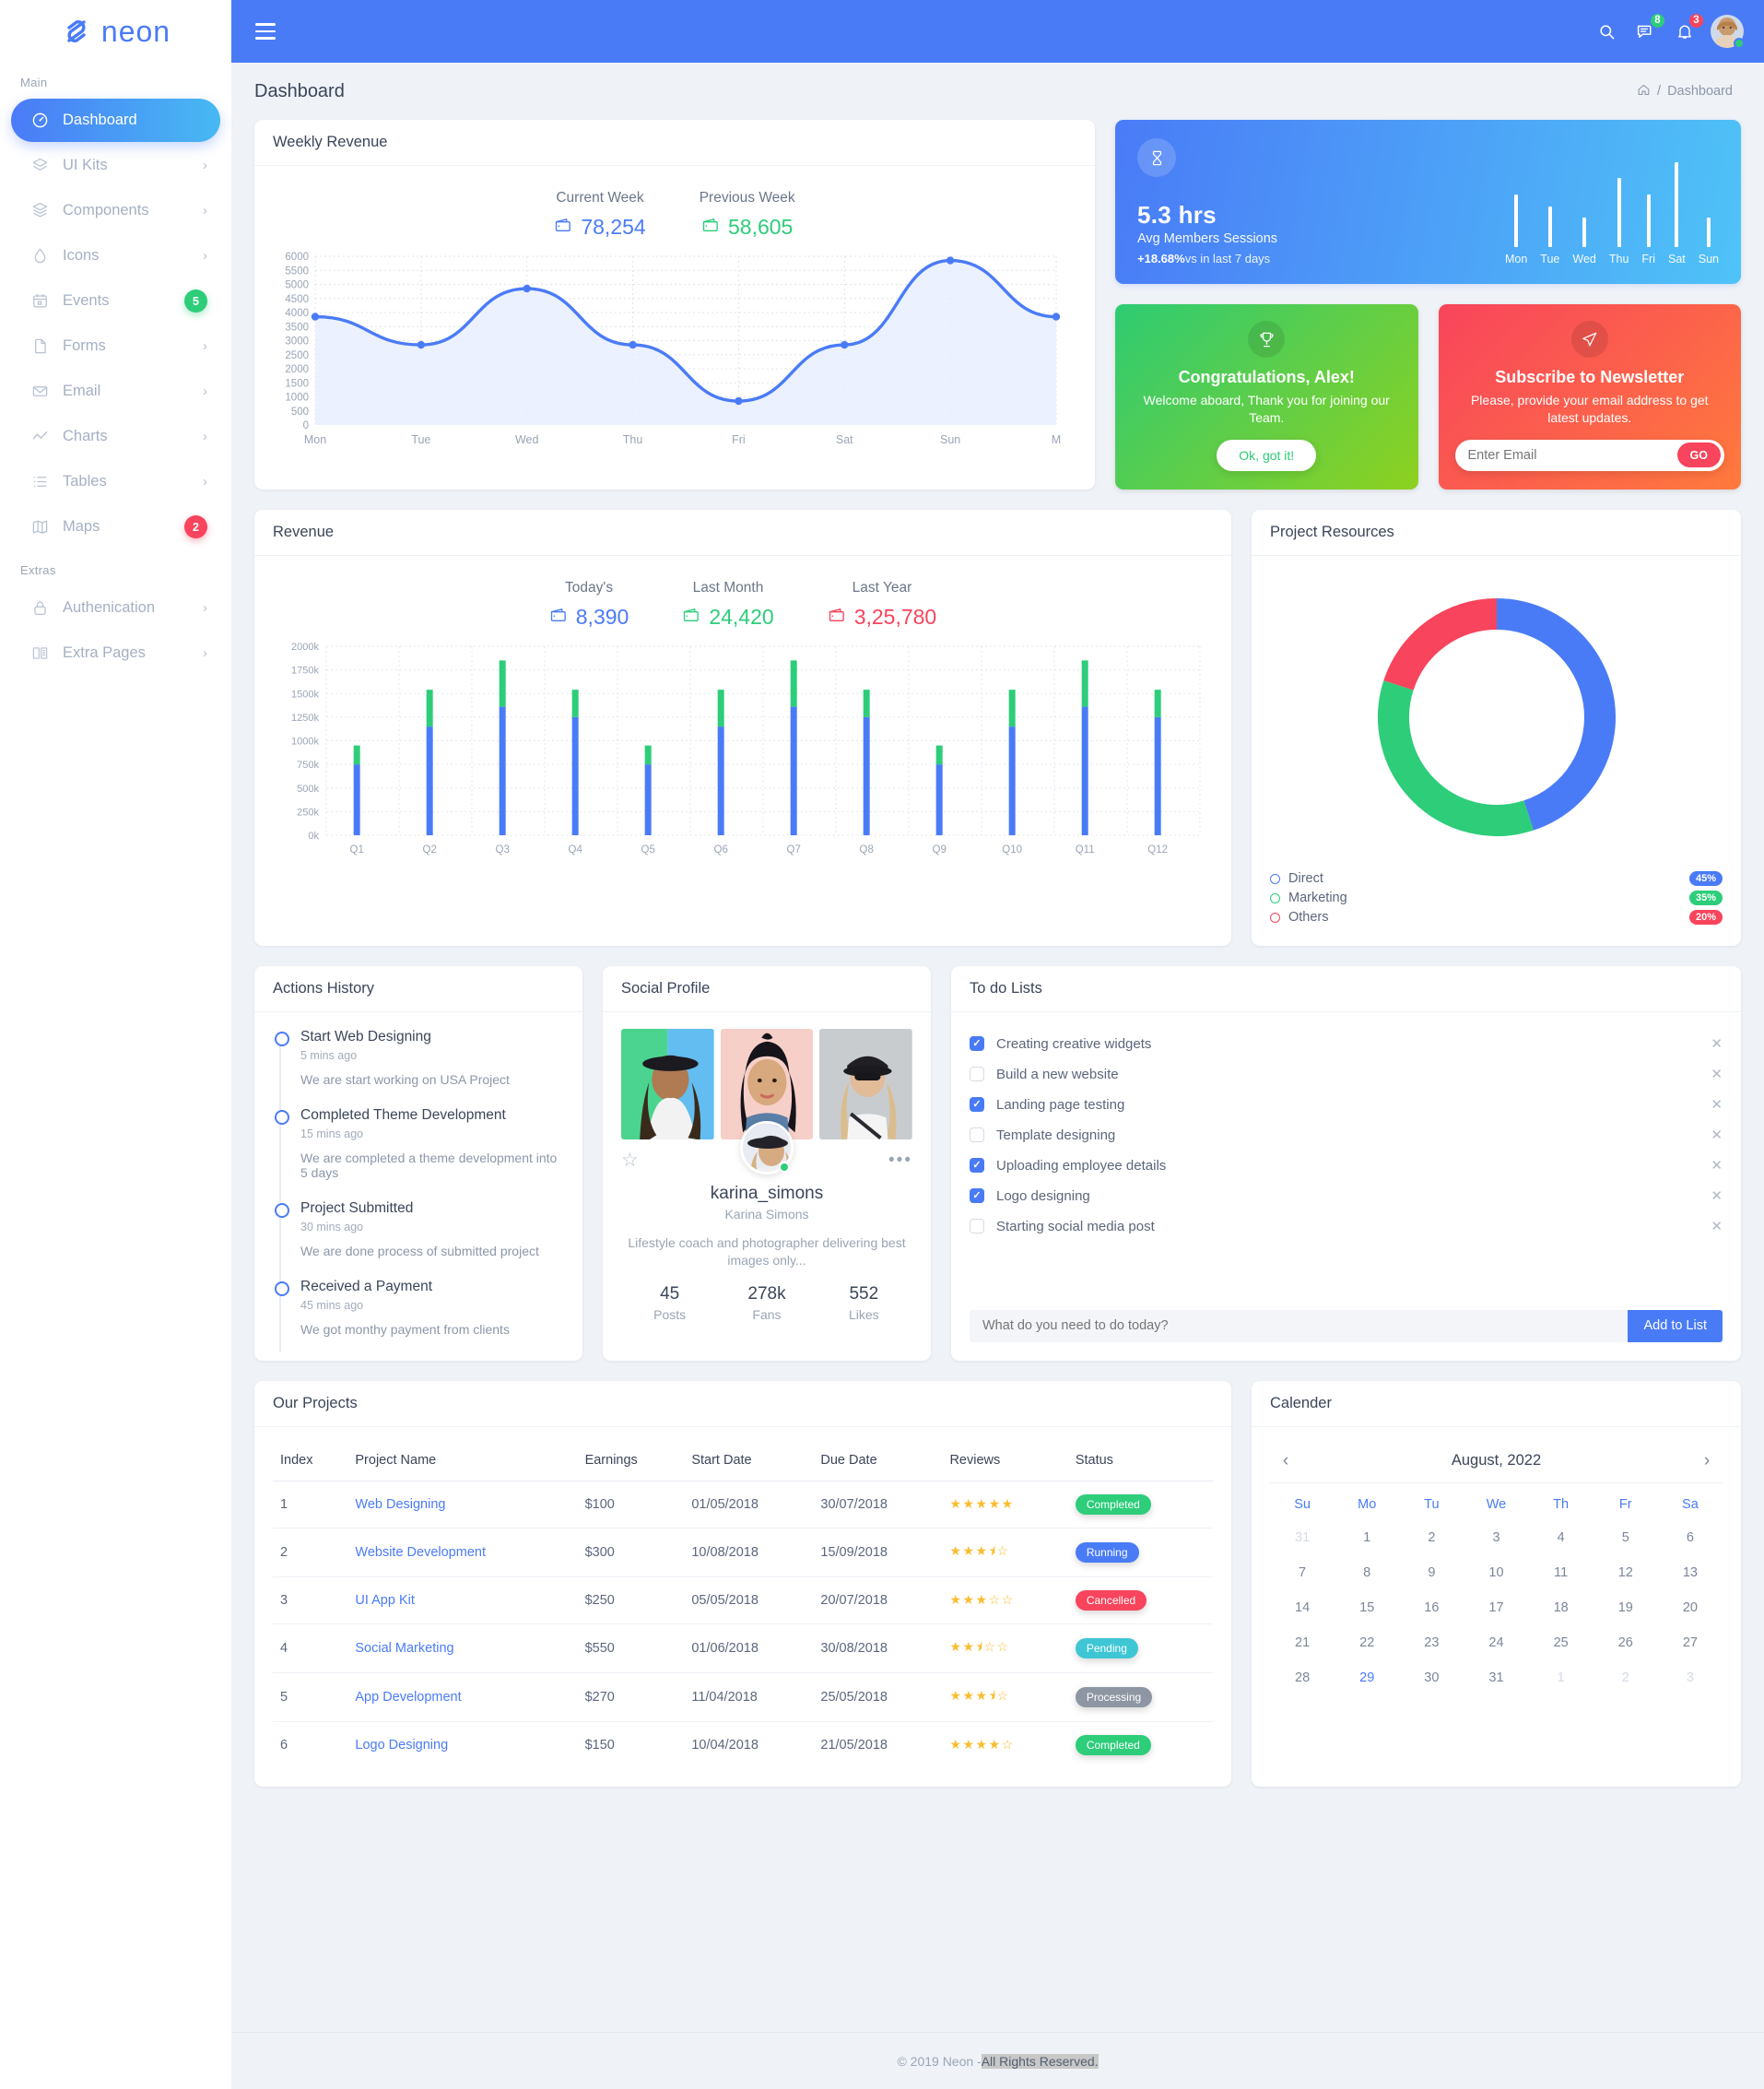 This screenshot has height=2089, width=1764. I want to click on calendar-day: 4, so click(1561, 1537).